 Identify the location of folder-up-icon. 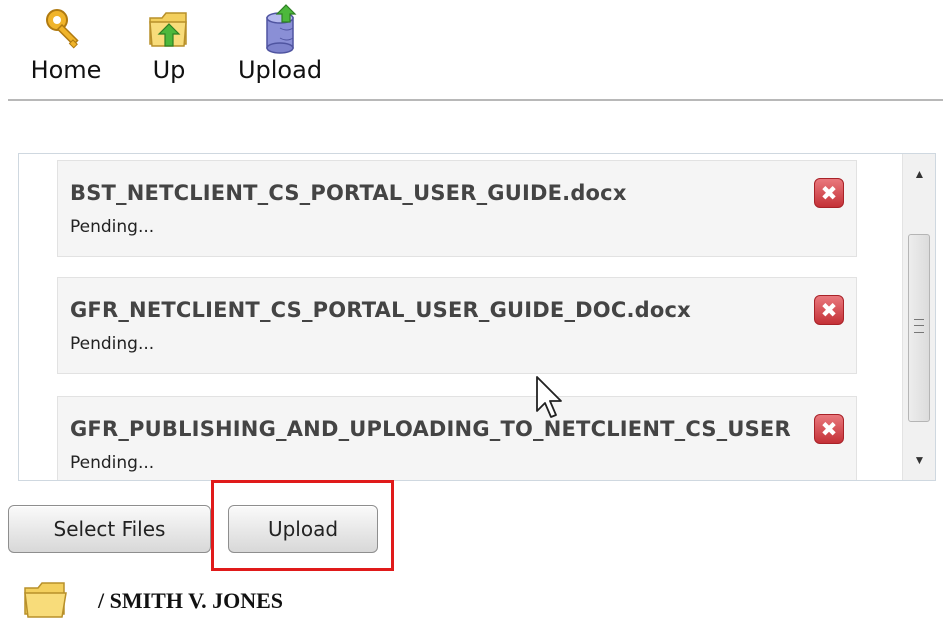
(169, 29).